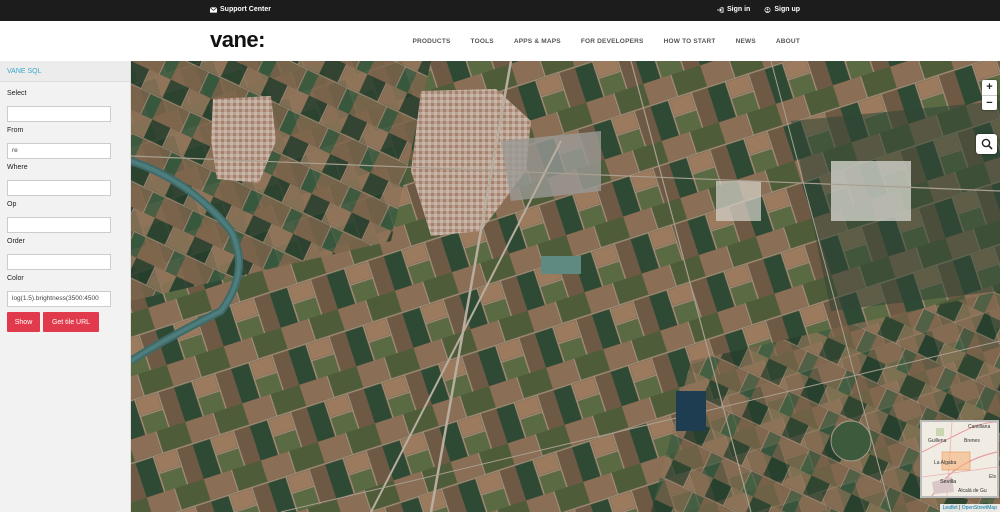 The width and height of the screenshot is (1000, 512). I want to click on color-input, so click(59, 298).